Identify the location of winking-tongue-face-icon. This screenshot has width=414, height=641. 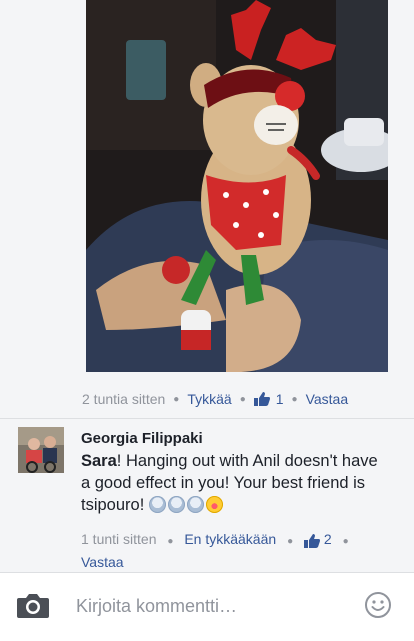
(214, 504).